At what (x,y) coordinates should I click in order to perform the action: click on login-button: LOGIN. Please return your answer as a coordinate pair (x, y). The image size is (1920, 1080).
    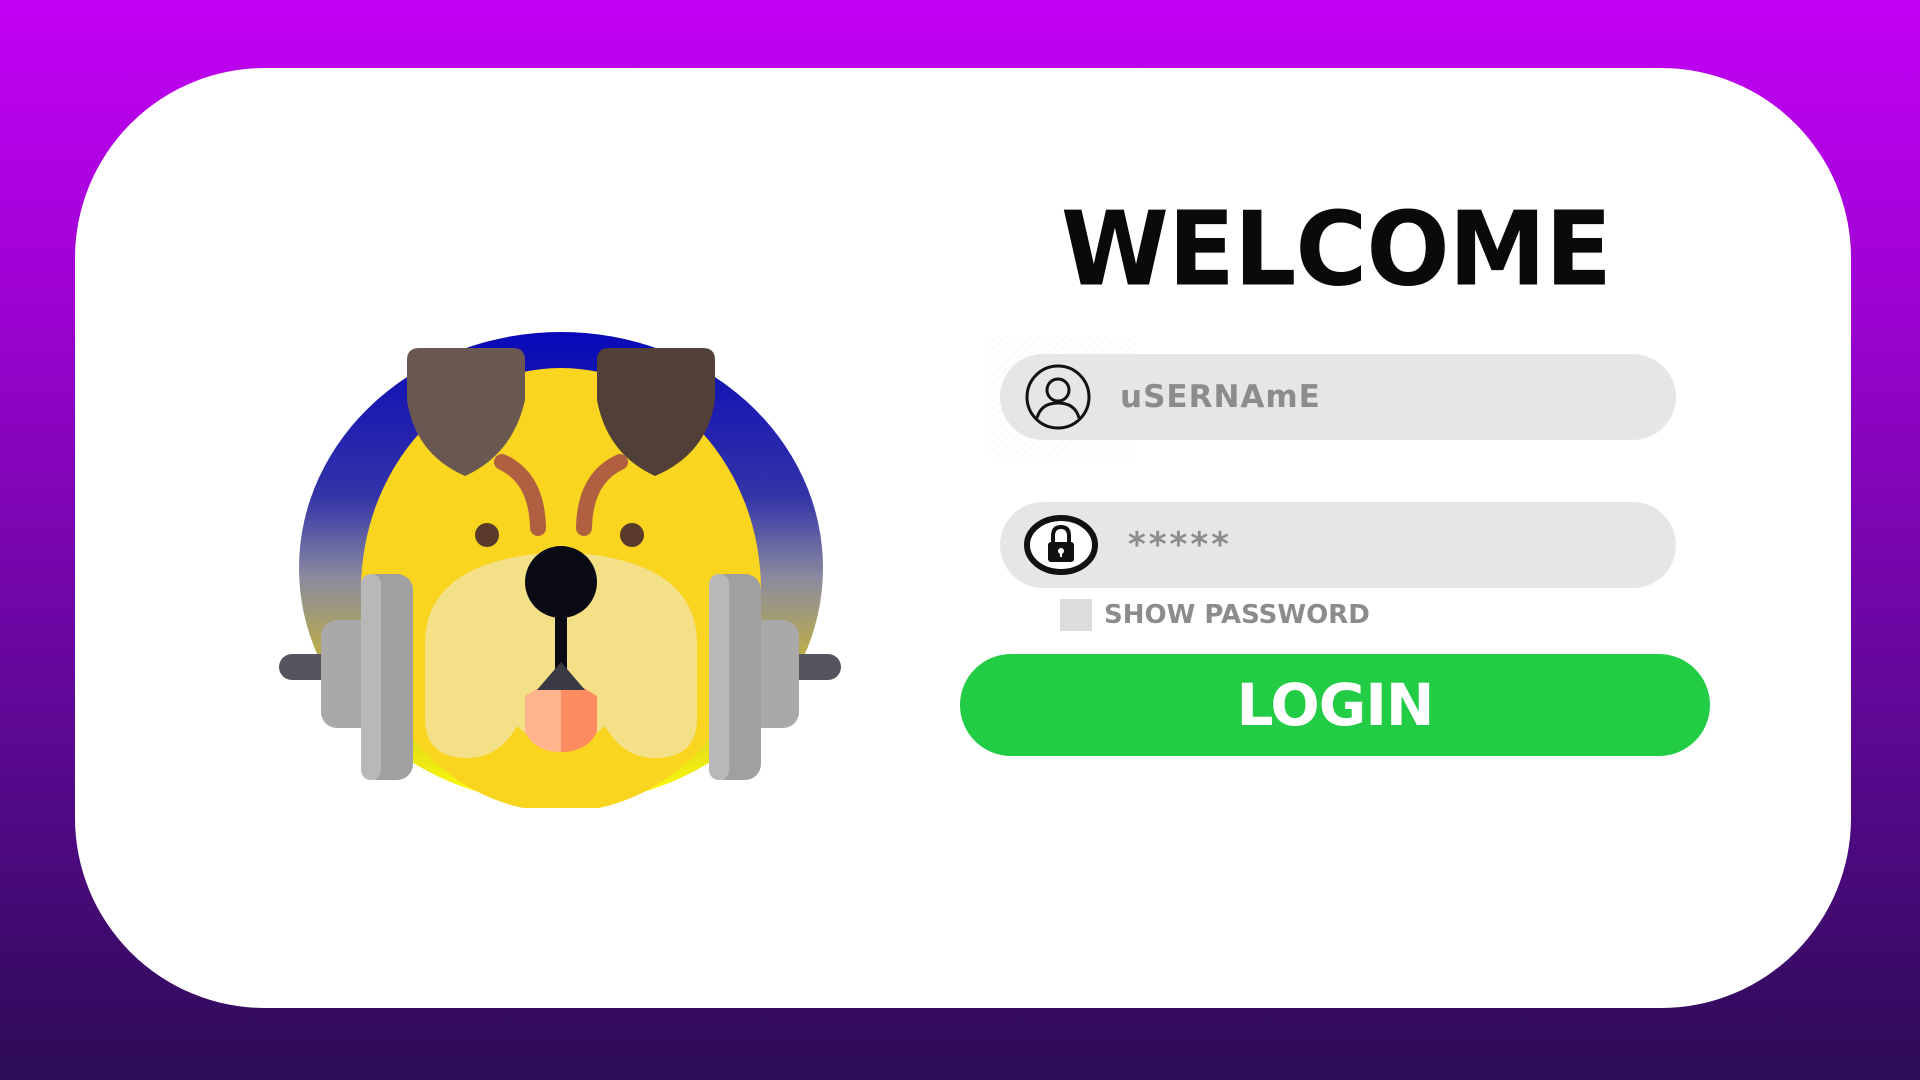
    Looking at the image, I should click on (1335, 705).